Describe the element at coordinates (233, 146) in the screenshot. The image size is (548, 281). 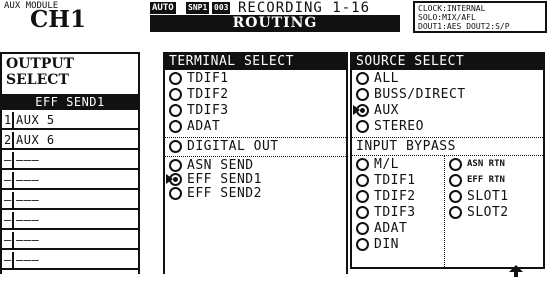
I see `digital-out-label: DIGITAL OUT` at that location.